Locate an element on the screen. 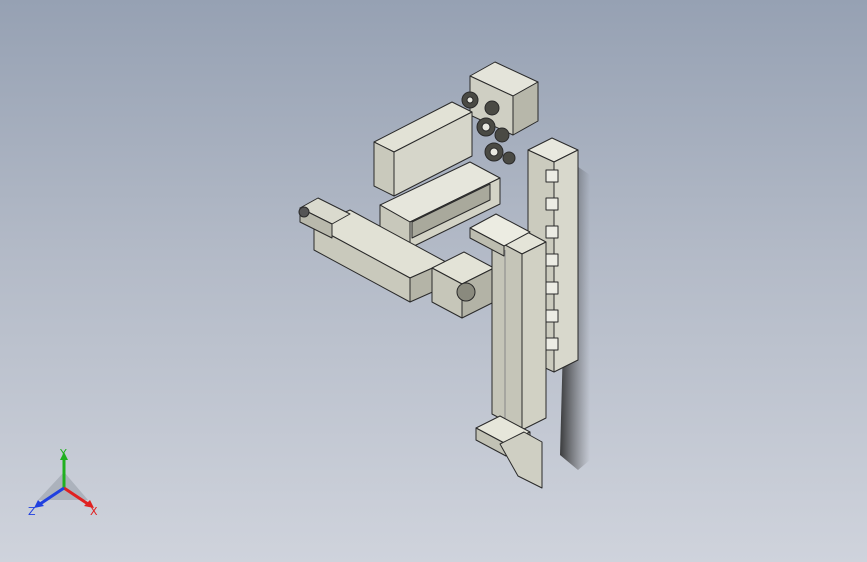 The height and width of the screenshot is (562, 867). orientation-triad: Y X Z is located at coordinates (64, 484).